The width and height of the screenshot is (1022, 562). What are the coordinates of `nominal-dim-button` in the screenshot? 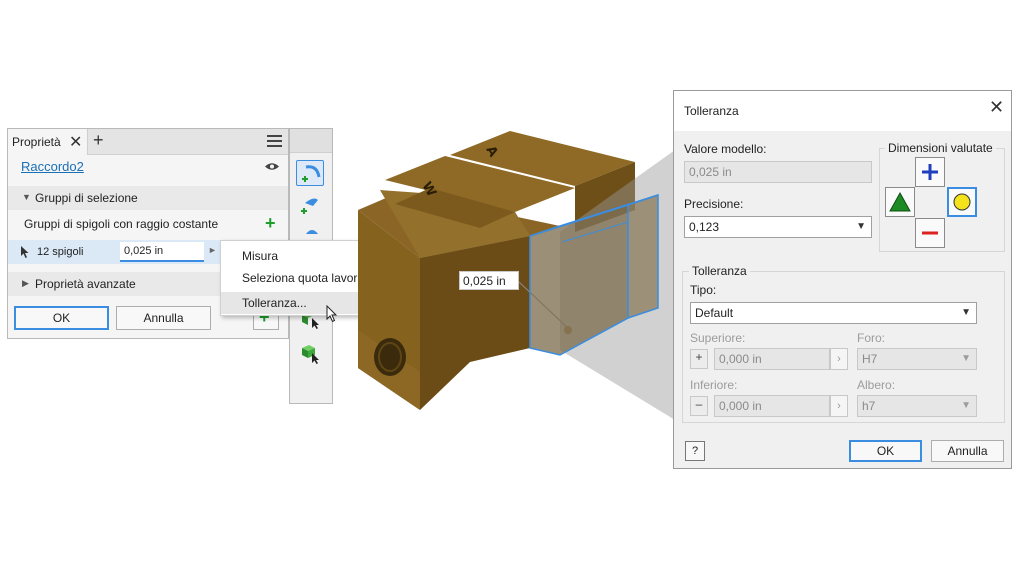 It's located at (900, 202).